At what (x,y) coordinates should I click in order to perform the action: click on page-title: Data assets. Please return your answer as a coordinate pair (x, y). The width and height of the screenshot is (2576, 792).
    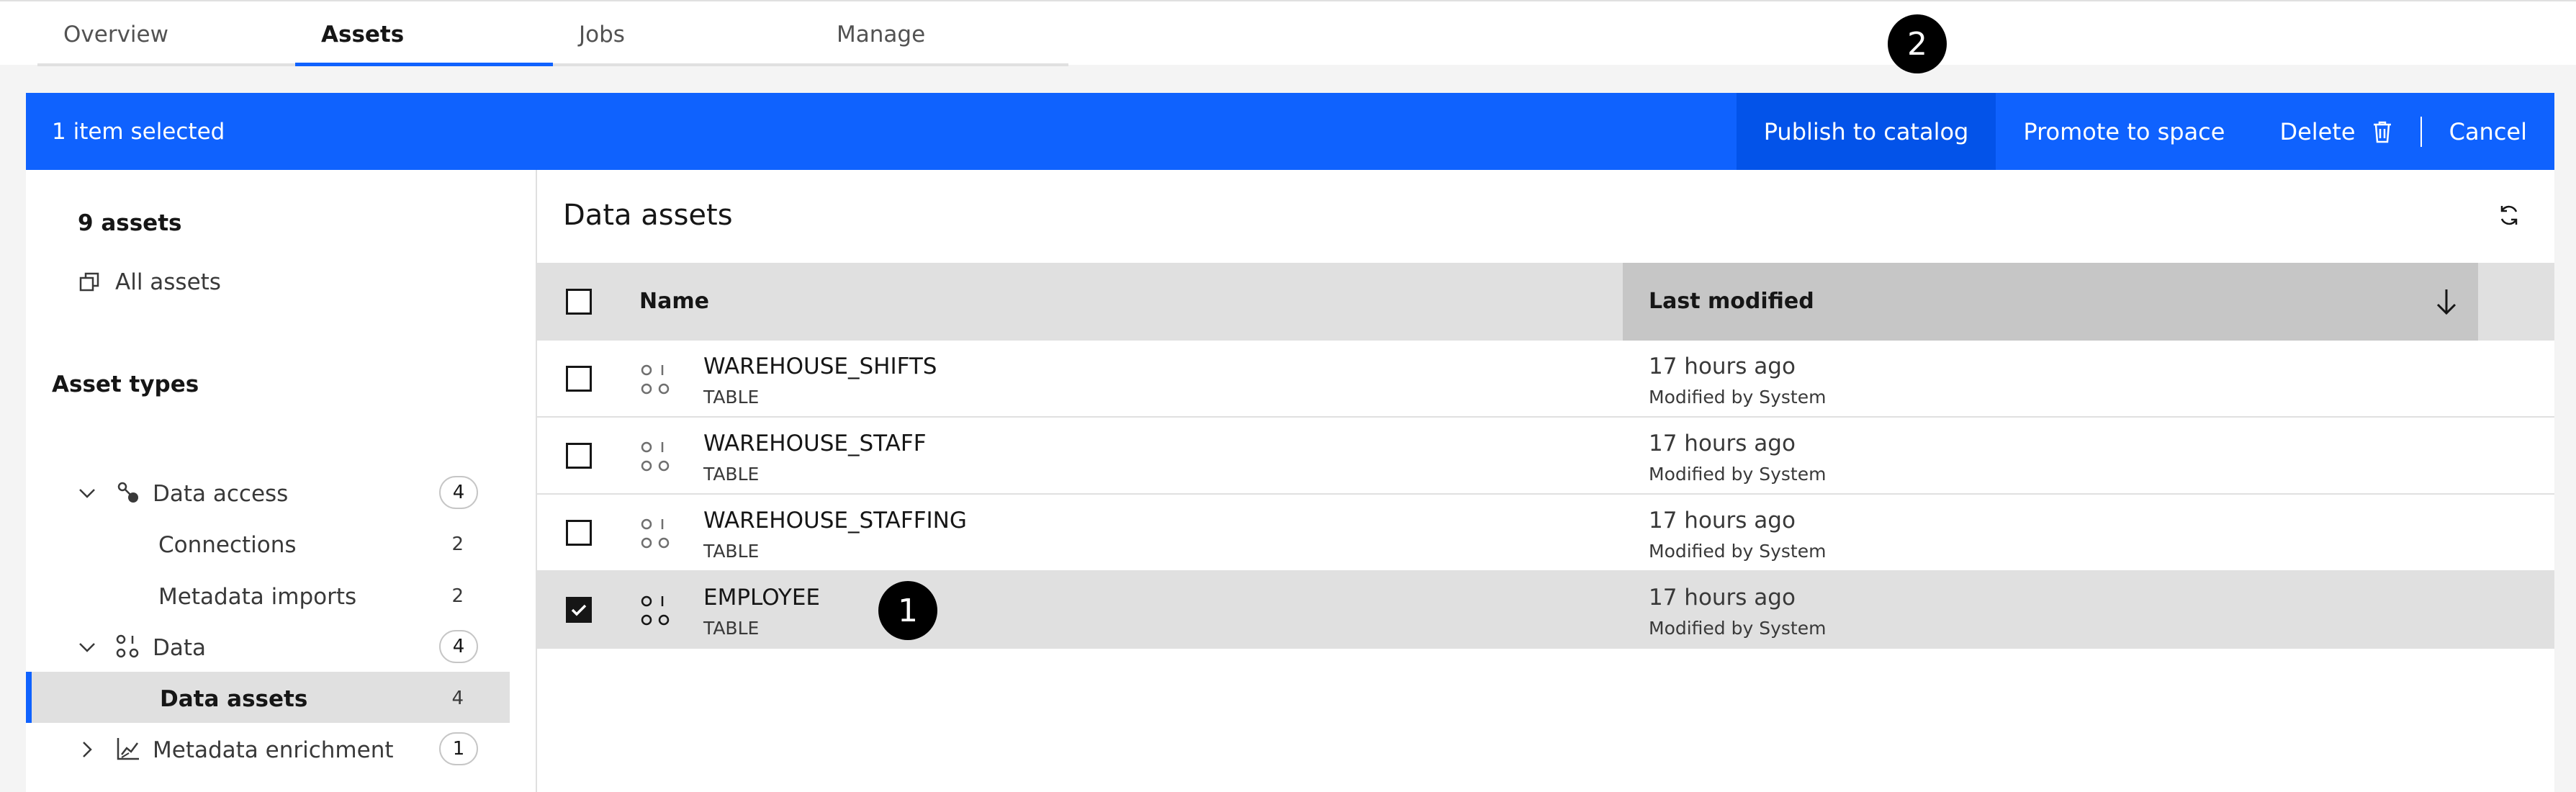
    Looking at the image, I should click on (648, 215).